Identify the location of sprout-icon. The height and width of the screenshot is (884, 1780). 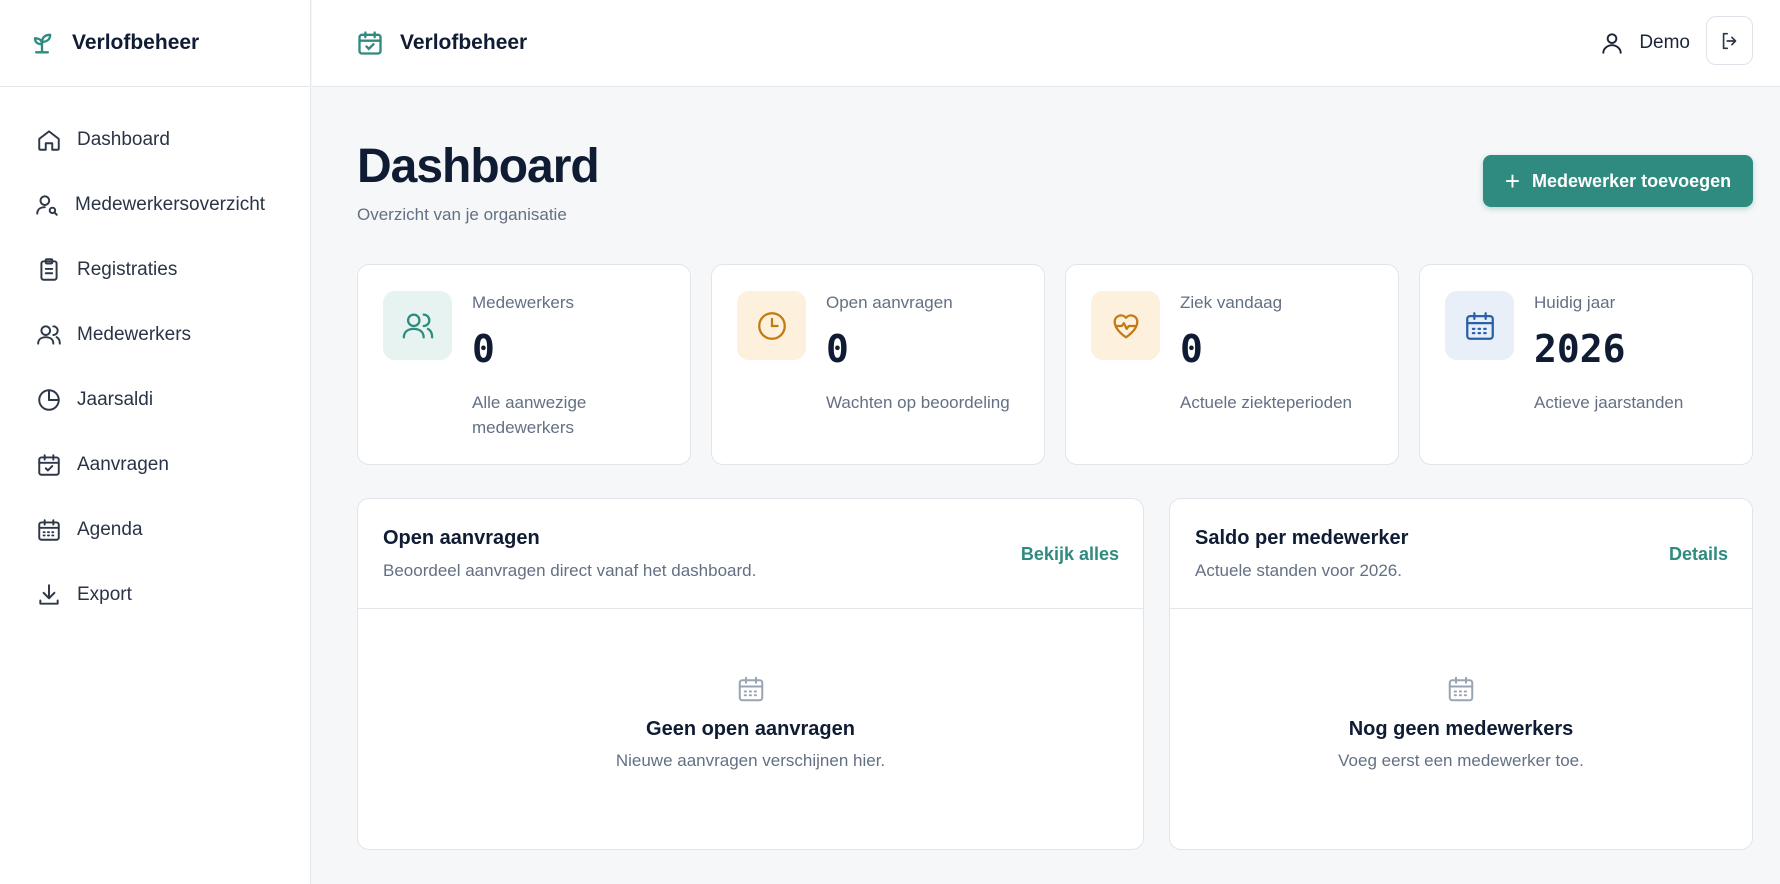
(42, 43).